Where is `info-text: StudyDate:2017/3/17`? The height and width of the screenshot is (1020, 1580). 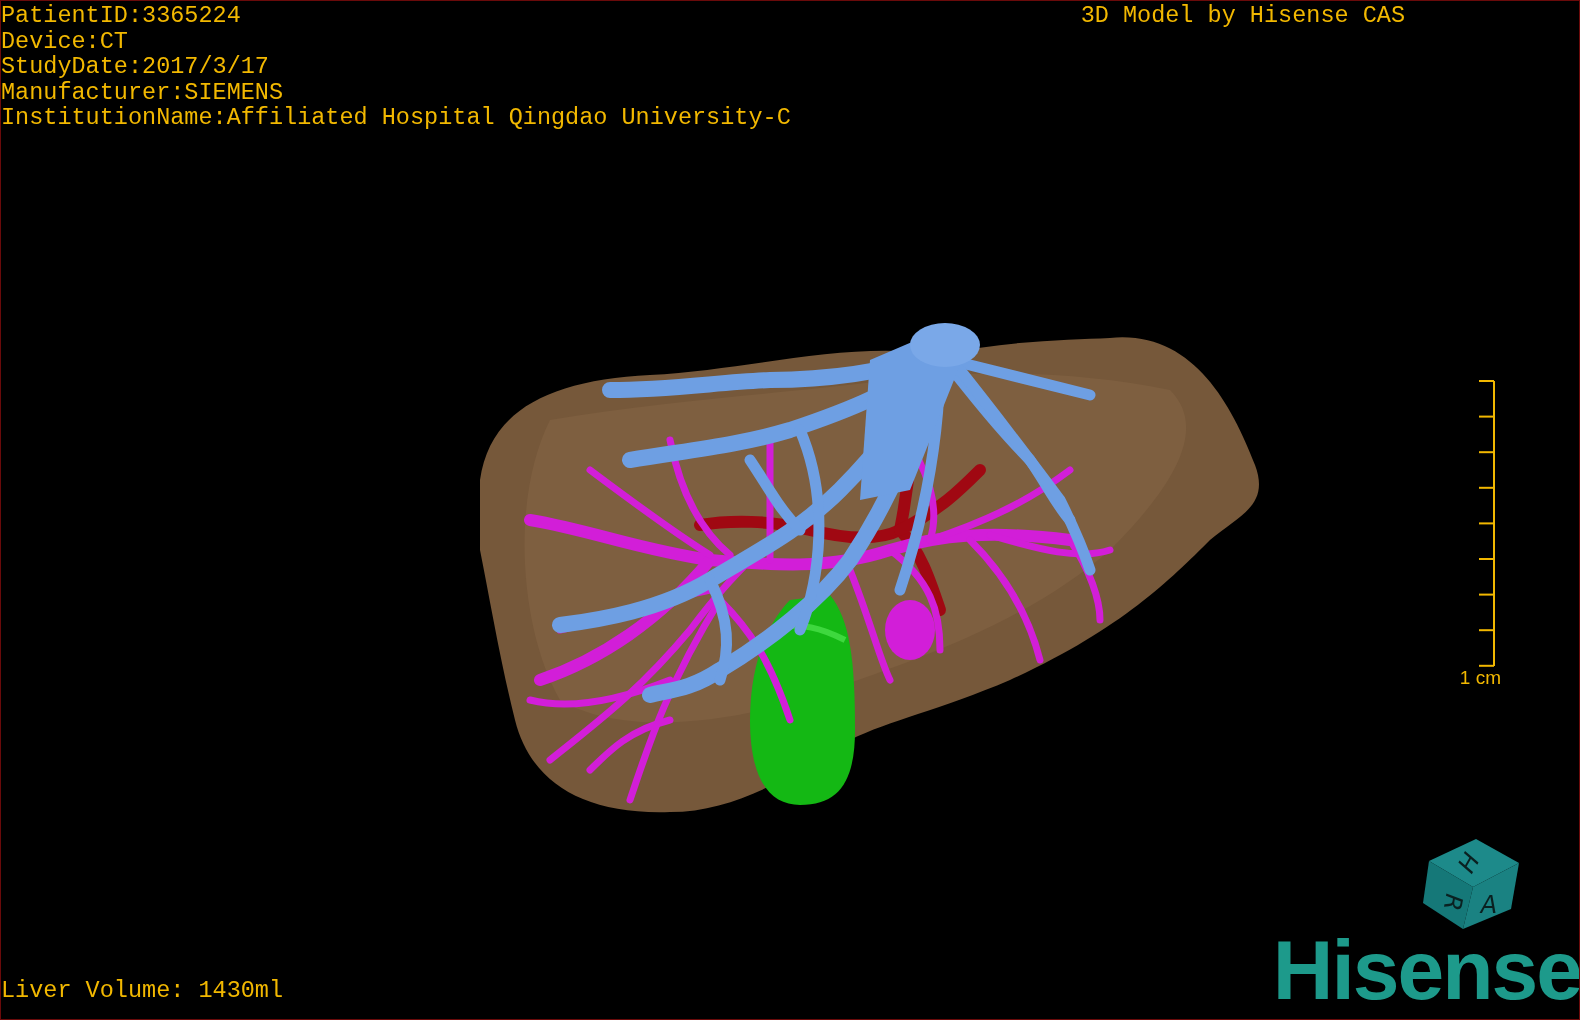 info-text: StudyDate:2017/3/17 is located at coordinates (135, 67).